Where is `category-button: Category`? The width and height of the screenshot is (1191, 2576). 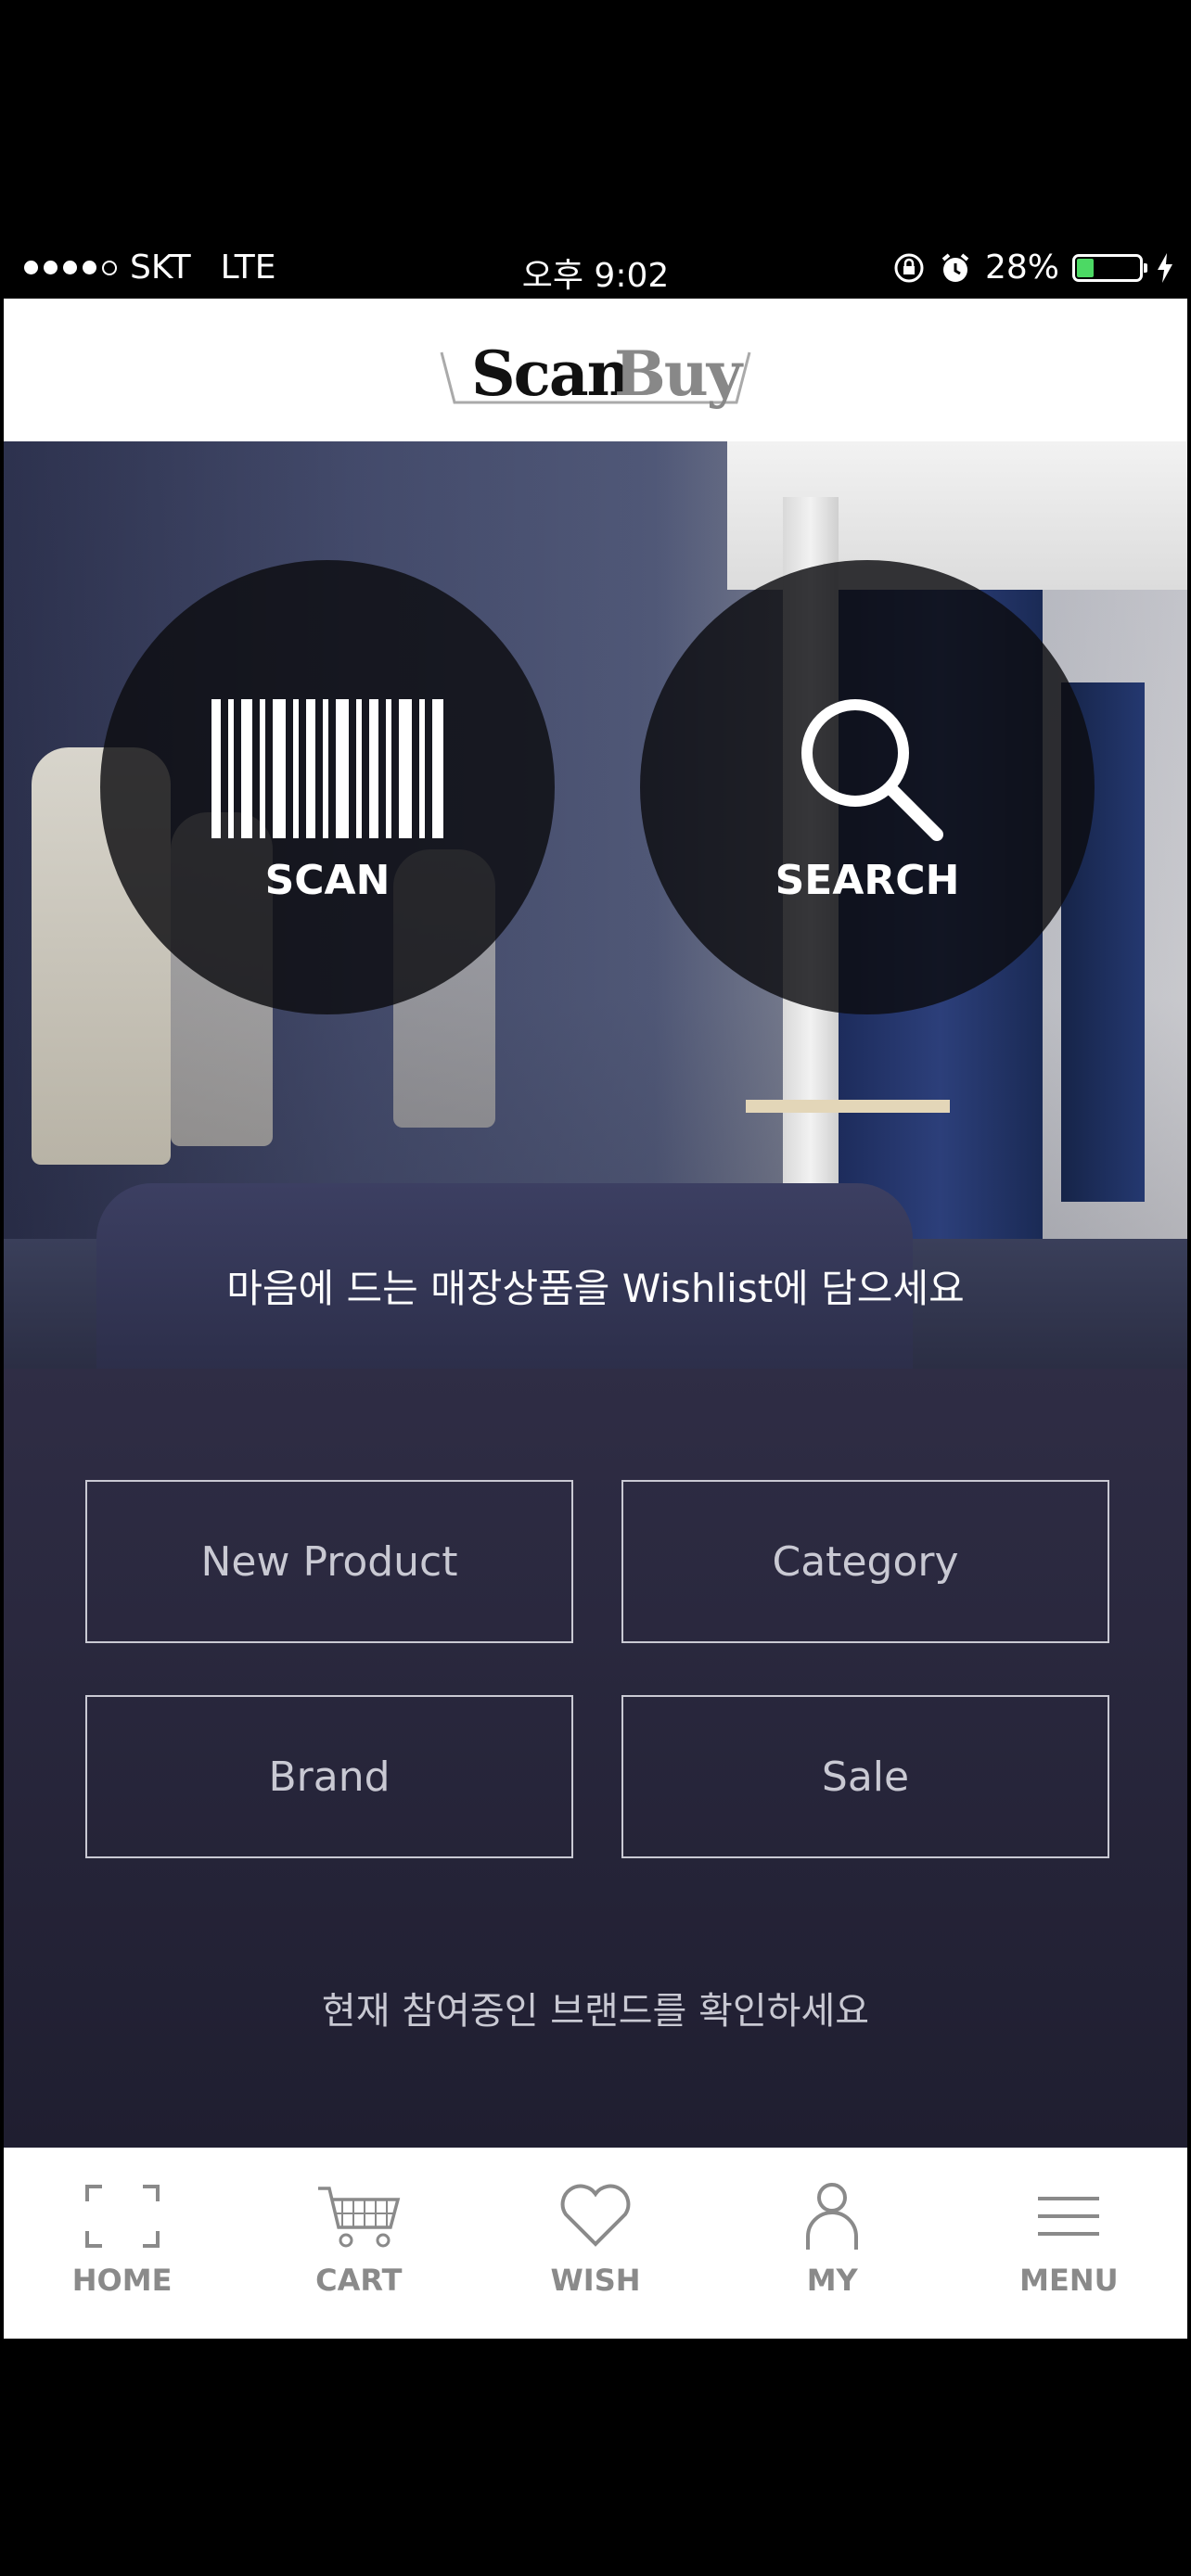 category-button: Category is located at coordinates (865, 1561).